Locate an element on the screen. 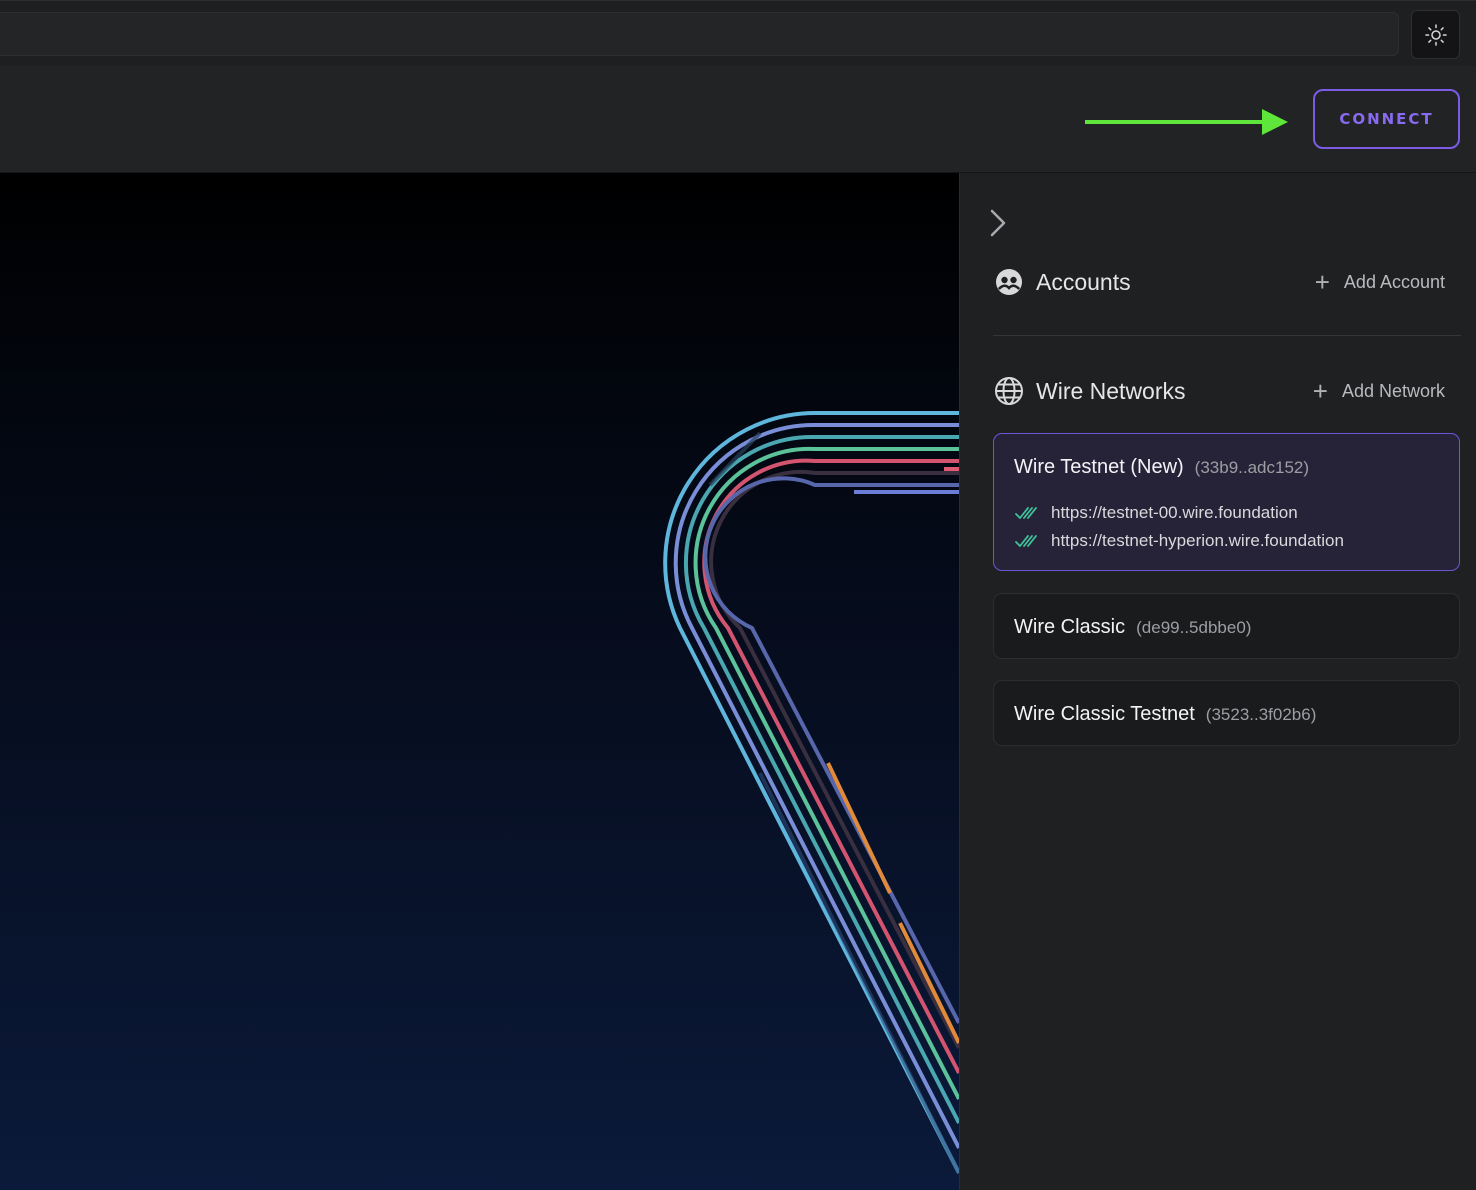  endpoint-row: https://testnet-hyperion.wire.foundation is located at coordinates (1179, 541).